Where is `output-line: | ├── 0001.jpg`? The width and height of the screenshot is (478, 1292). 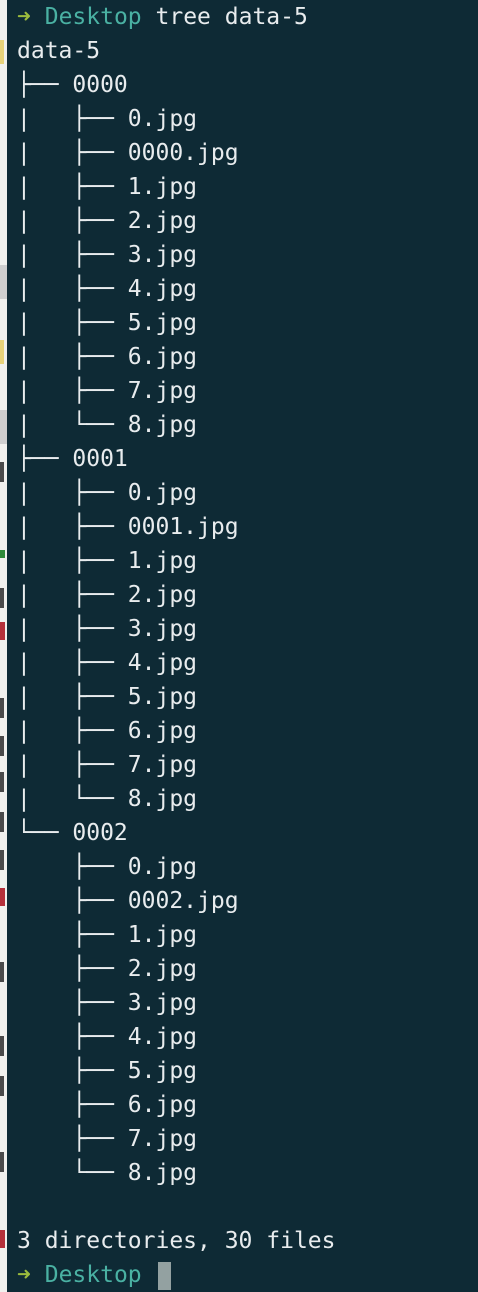
output-line: | ├── 0001.jpg is located at coordinates (128, 527).